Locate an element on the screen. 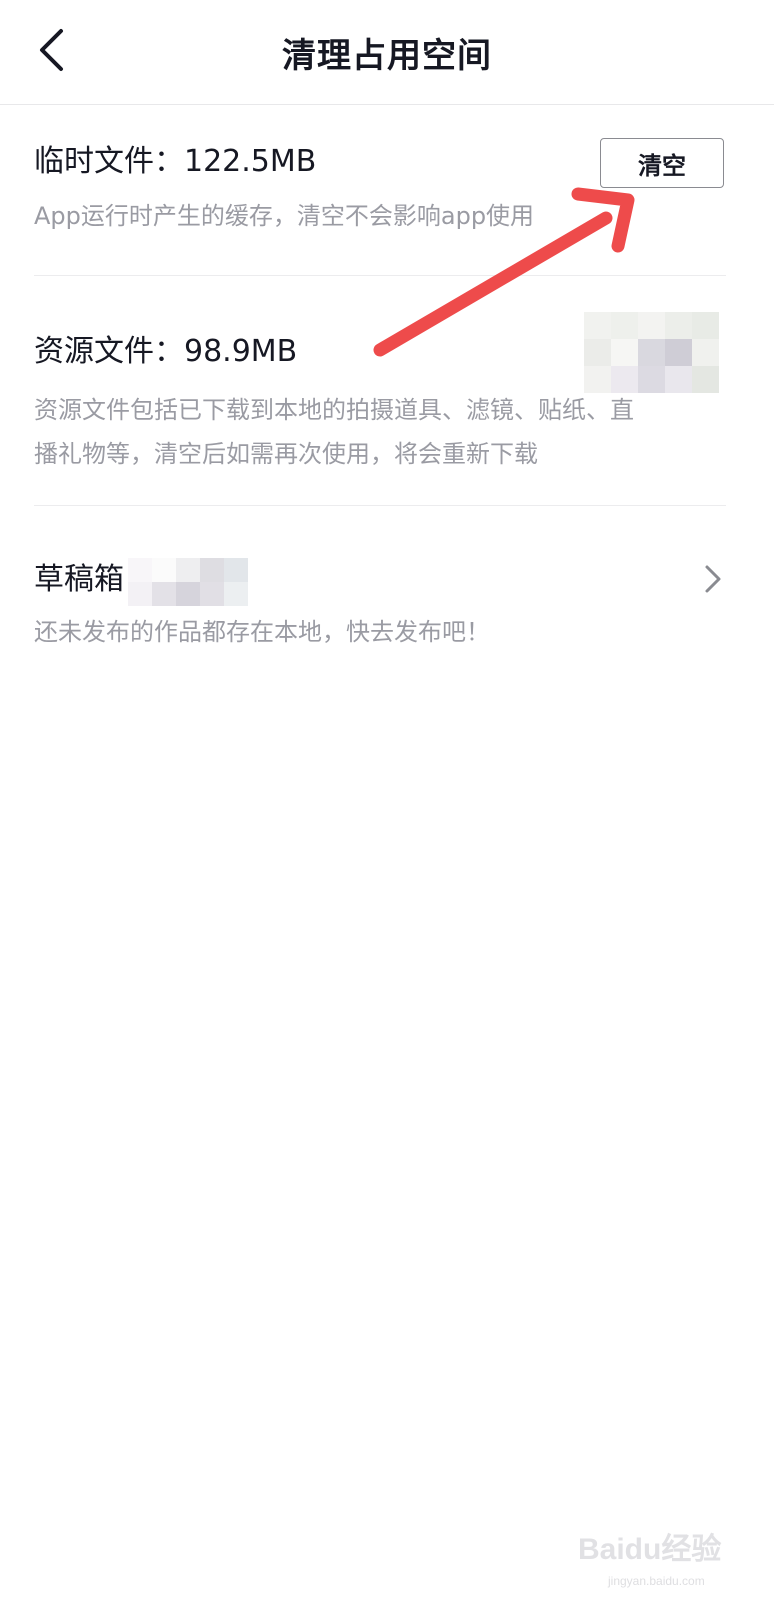 Image resolution: width=774 pixels, height=1600 pixels. resource-files-description-line2: 播礼物等，清空后如需再次使用，将会重新下载 is located at coordinates (286, 454).